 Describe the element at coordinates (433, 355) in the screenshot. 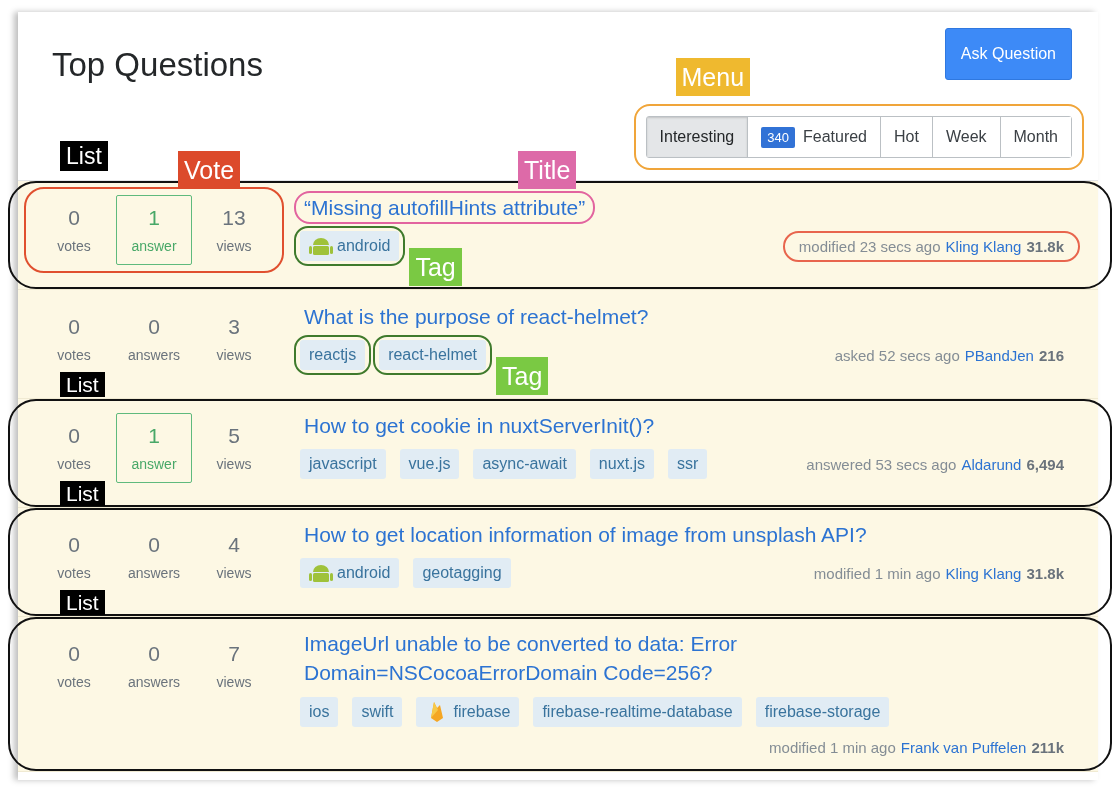

I see `question-tag: react-helmet` at that location.